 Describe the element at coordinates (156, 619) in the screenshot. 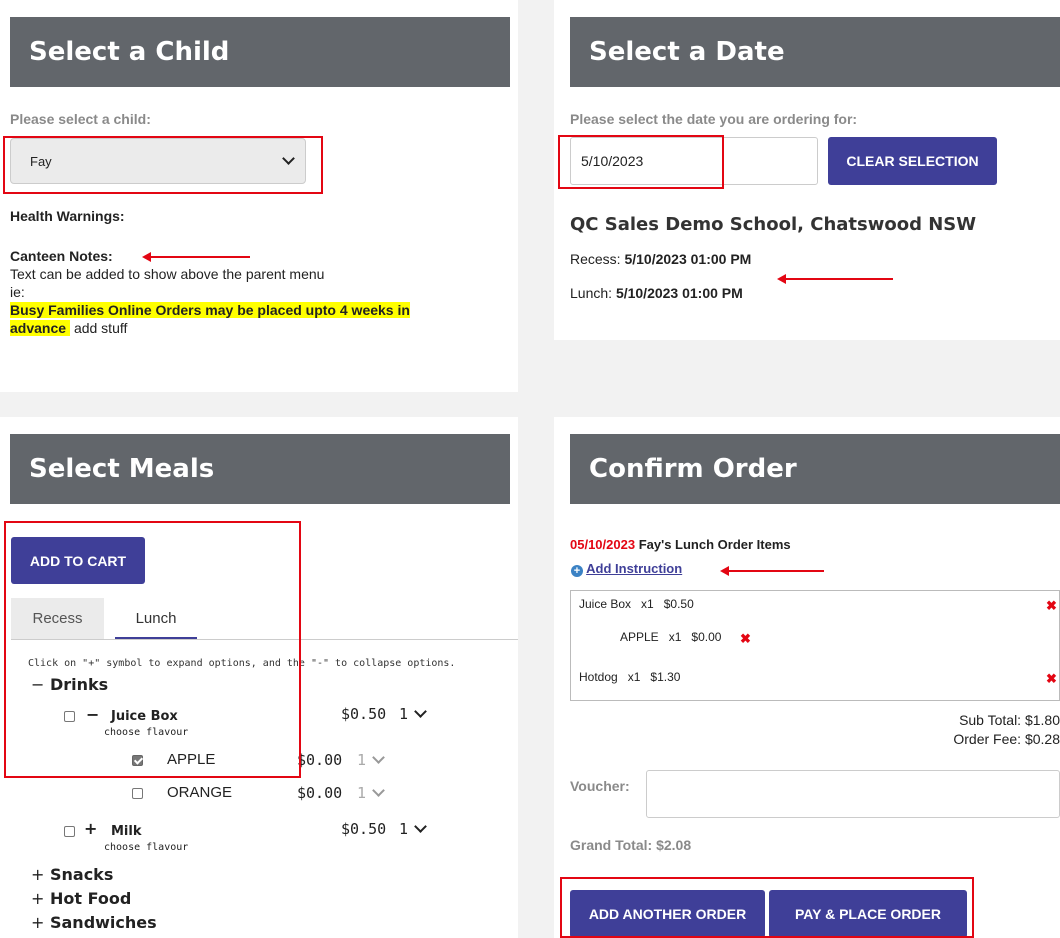

I see `tab-lunch: Lunch` at that location.